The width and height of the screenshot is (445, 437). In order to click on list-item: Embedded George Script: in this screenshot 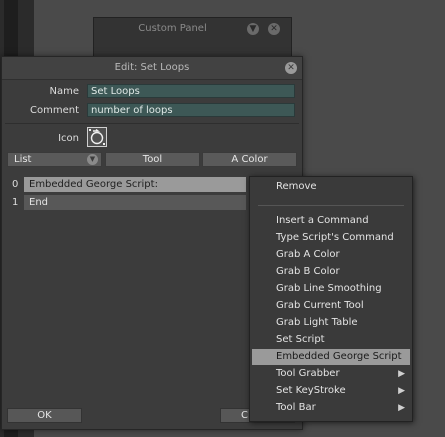, I will do `click(135, 184)`.